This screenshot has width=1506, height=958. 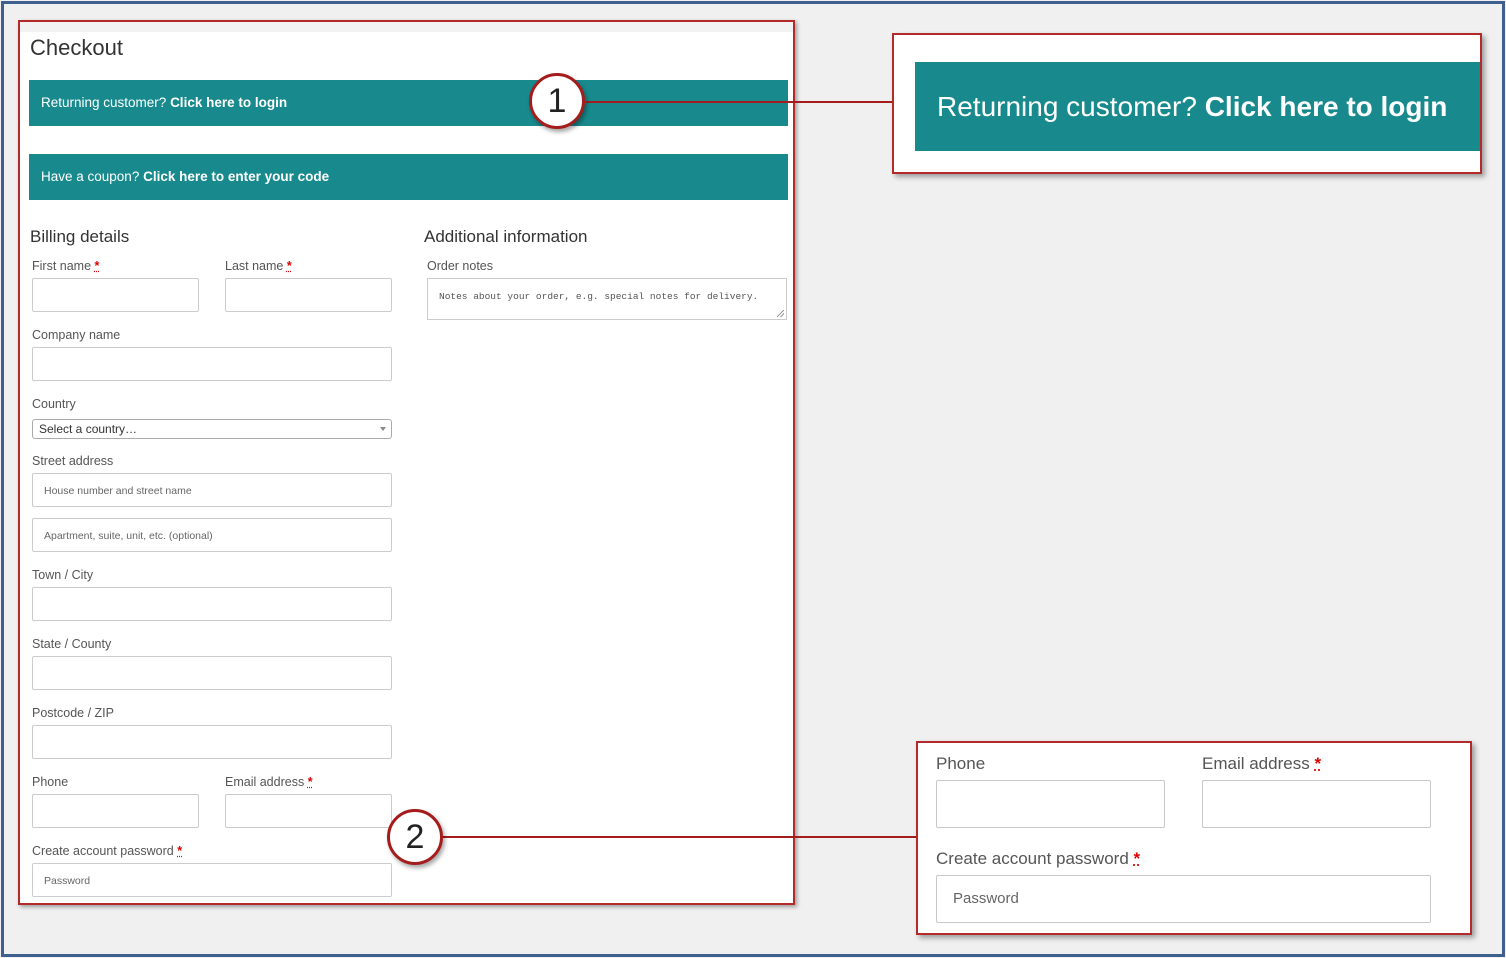 What do you see at coordinates (66, 266) in the screenshot?
I see `first-name-label: First name *` at bounding box center [66, 266].